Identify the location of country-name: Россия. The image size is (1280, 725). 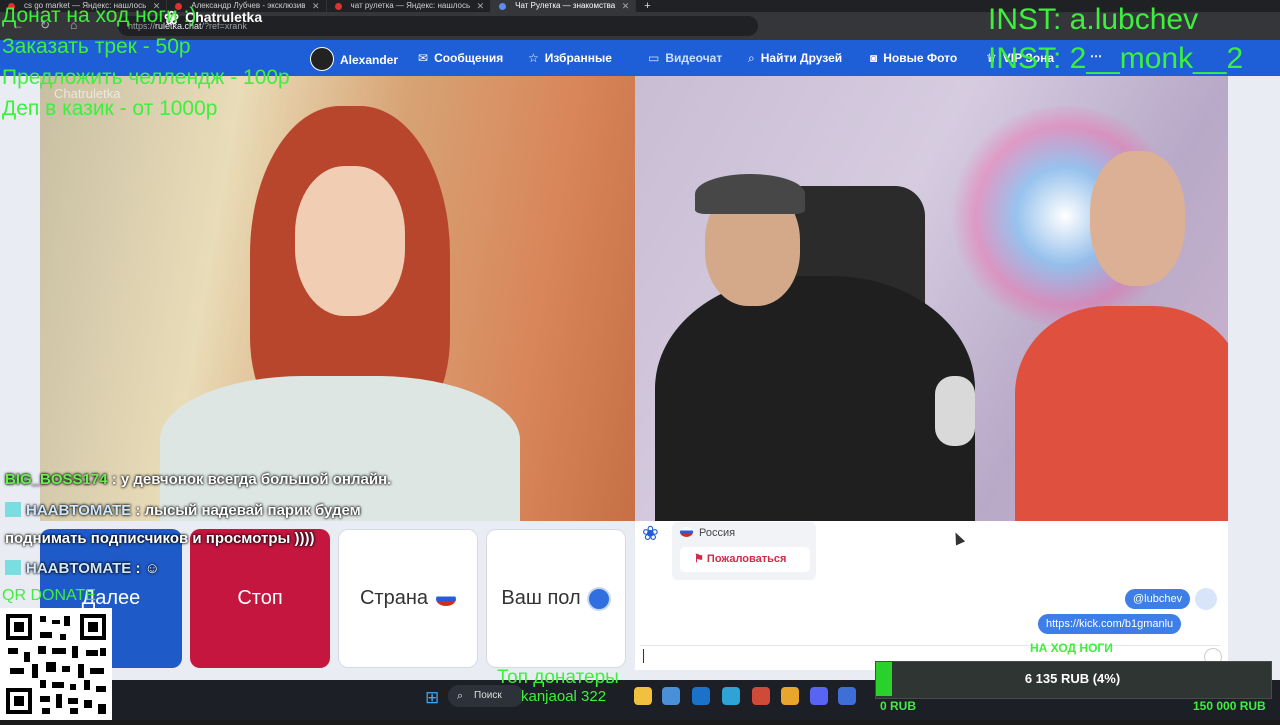
(717, 533).